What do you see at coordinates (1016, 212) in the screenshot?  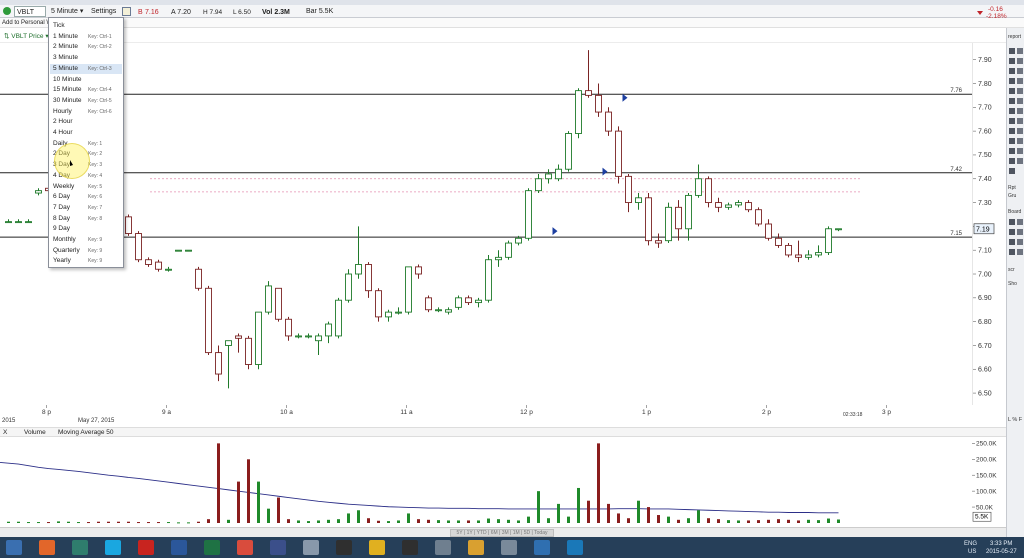 I see `board-label: Board` at bounding box center [1016, 212].